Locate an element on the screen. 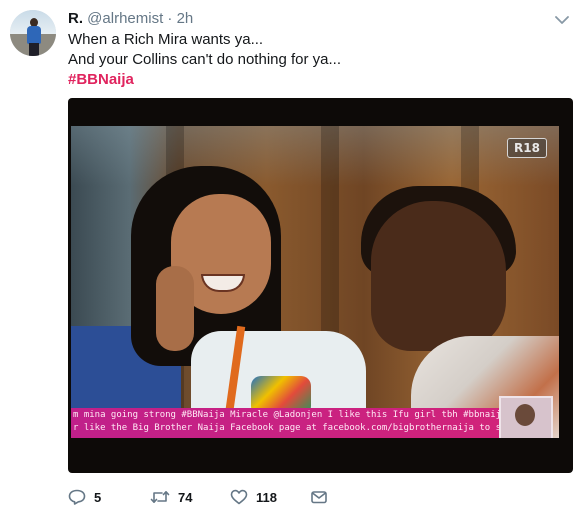 This screenshot has width=583, height=514. reply-icon is located at coordinates (77, 497).